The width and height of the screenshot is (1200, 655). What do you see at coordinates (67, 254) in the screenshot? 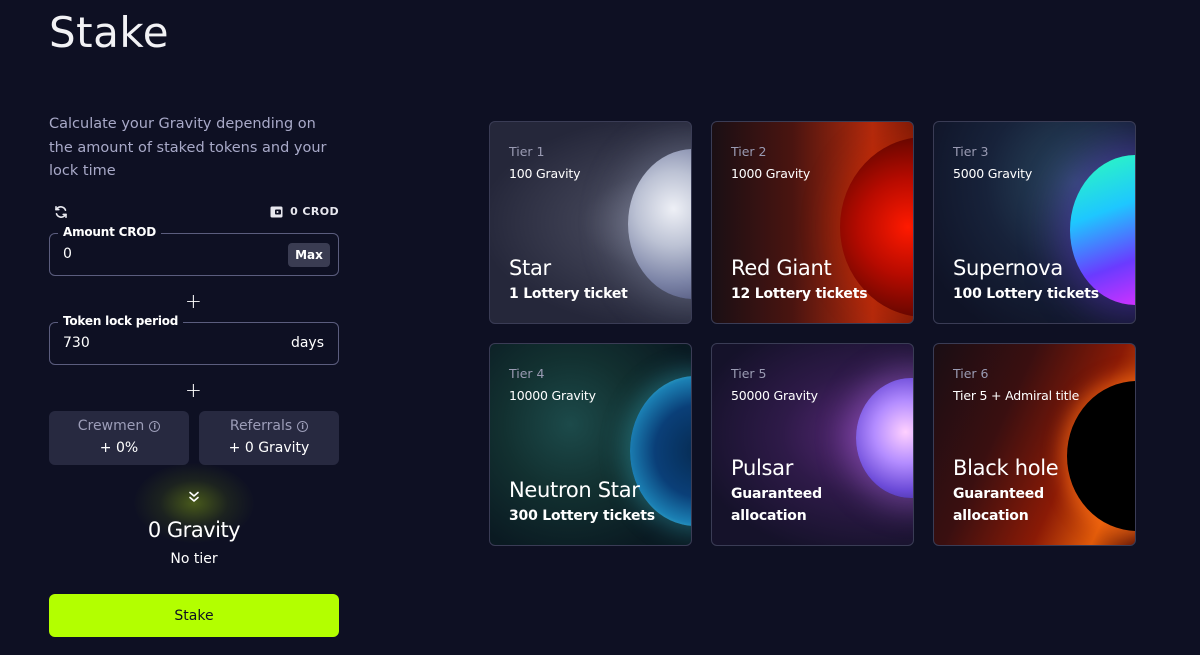
I see `amount-input: 0` at bounding box center [67, 254].